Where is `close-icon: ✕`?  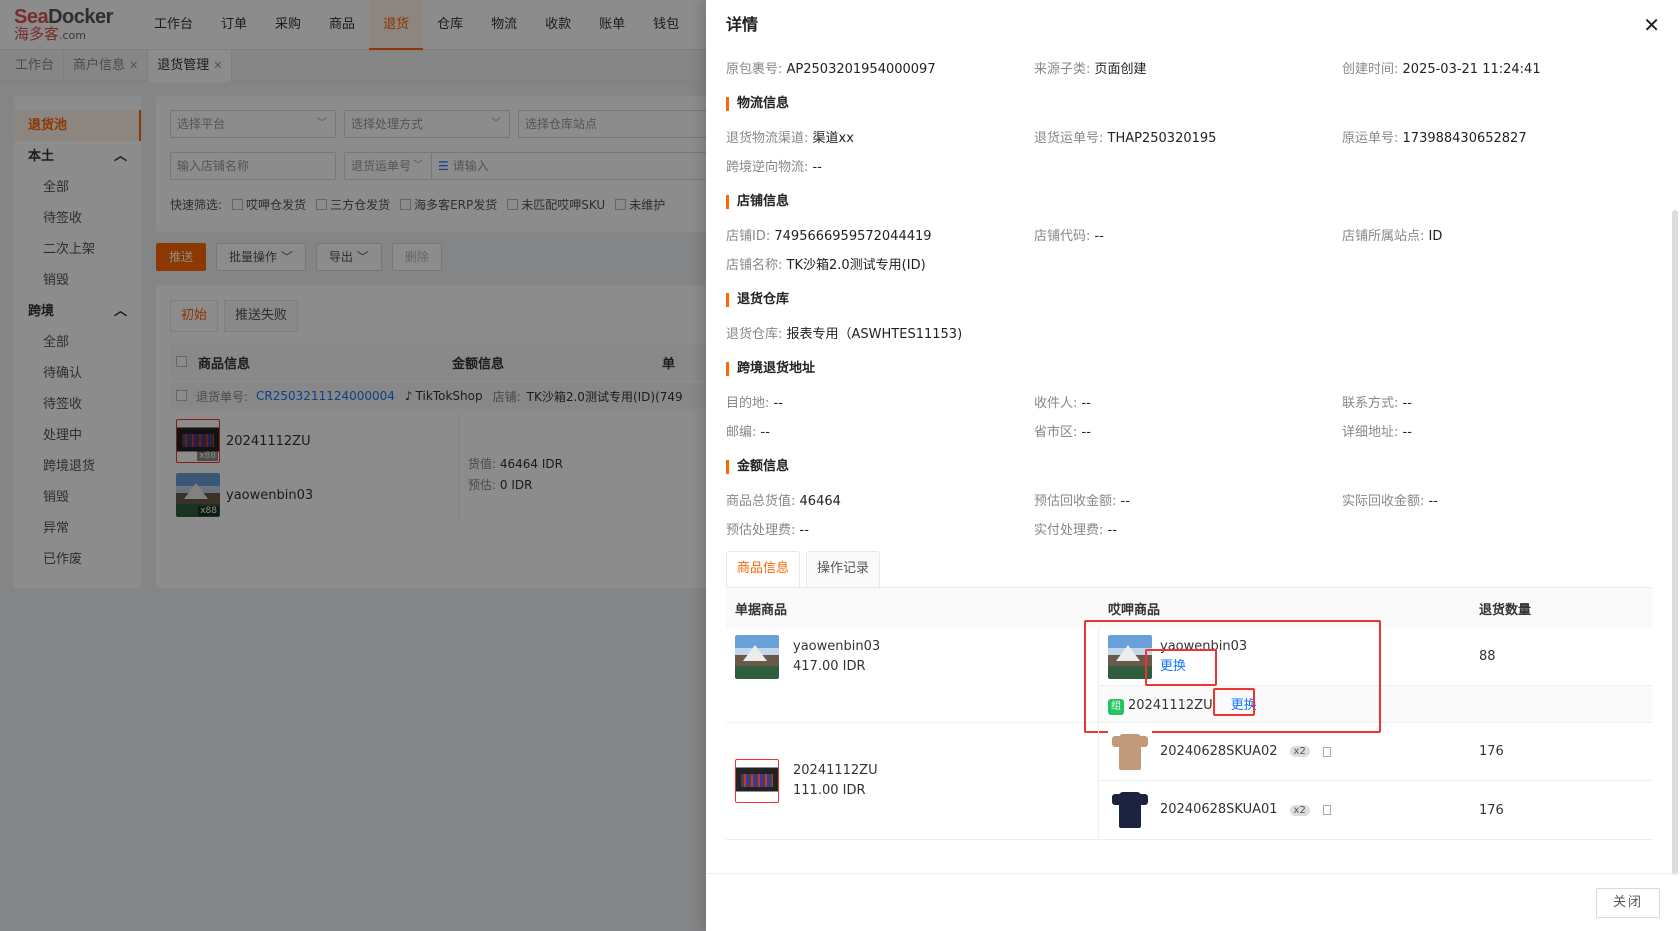 close-icon: ✕ is located at coordinates (1651, 25).